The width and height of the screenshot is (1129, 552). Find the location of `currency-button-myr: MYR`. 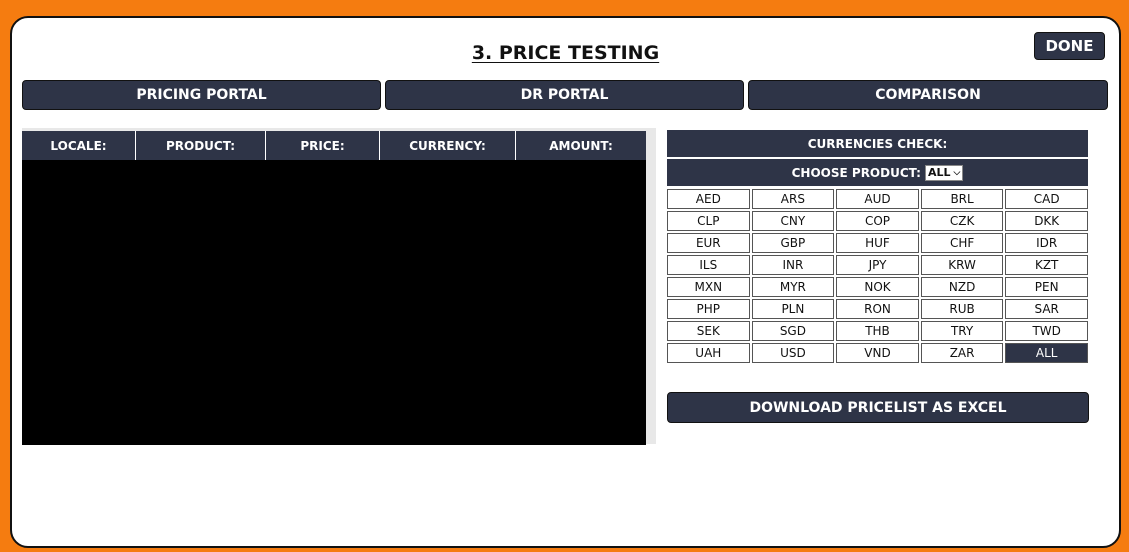

currency-button-myr: MYR is located at coordinates (793, 287).